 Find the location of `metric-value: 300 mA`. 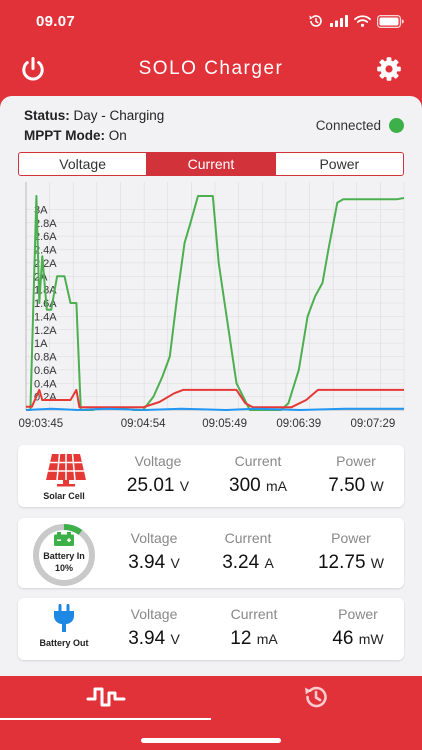

metric-value: 300 mA is located at coordinates (258, 485).